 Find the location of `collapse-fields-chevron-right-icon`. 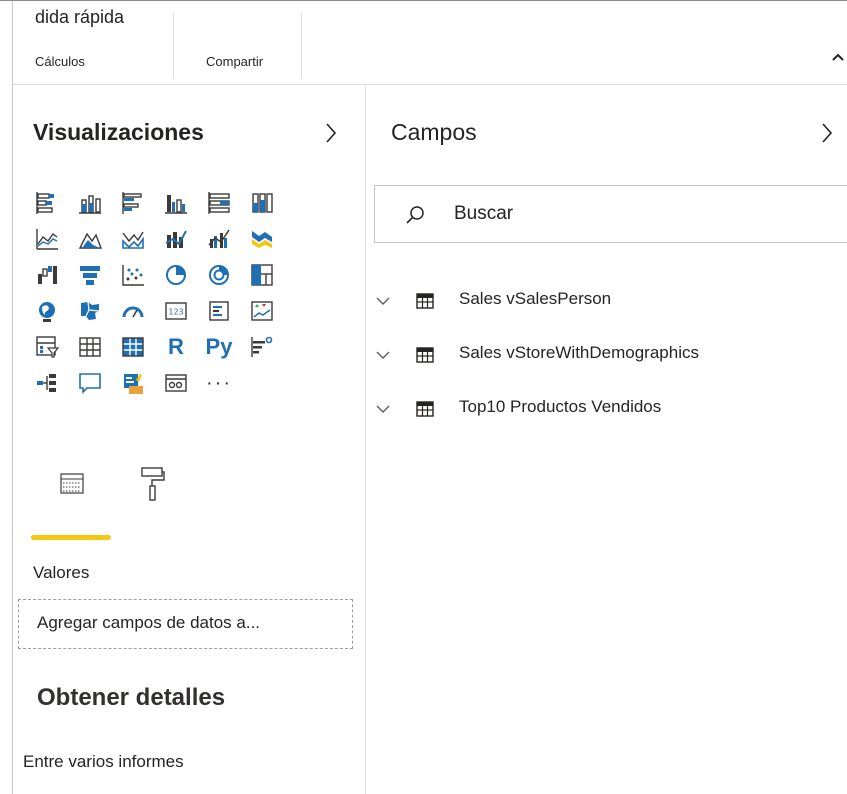

collapse-fields-chevron-right-icon is located at coordinates (827, 133).